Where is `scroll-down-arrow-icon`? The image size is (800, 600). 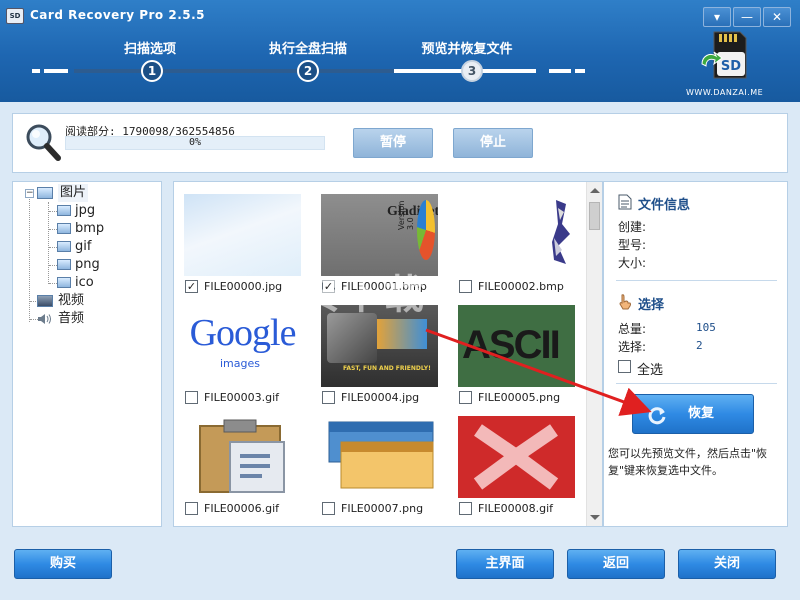
scroll-down-arrow-icon is located at coordinates (595, 517).